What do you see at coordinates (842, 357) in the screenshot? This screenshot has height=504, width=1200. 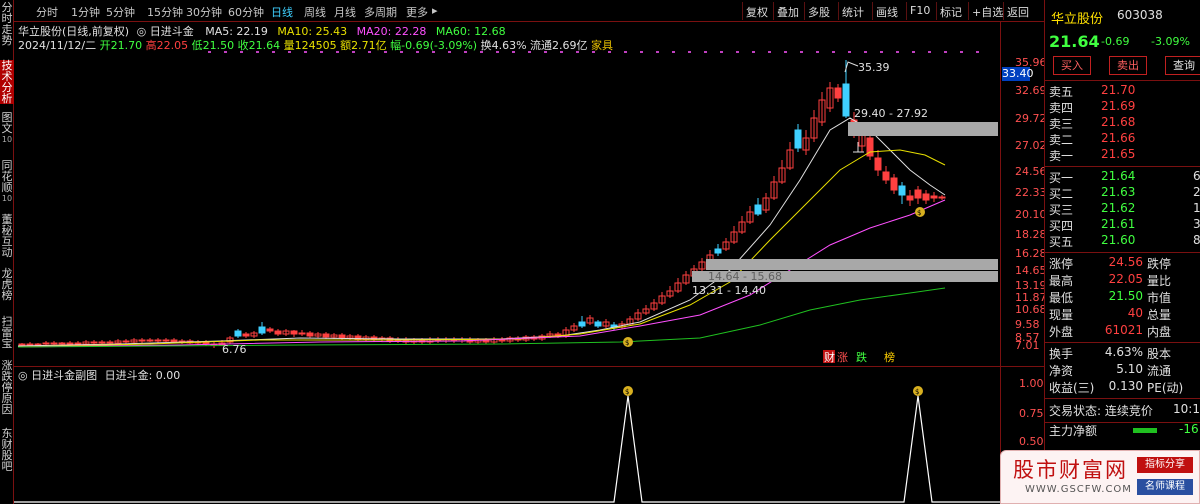 I see `event-tag-1: 涨` at bounding box center [842, 357].